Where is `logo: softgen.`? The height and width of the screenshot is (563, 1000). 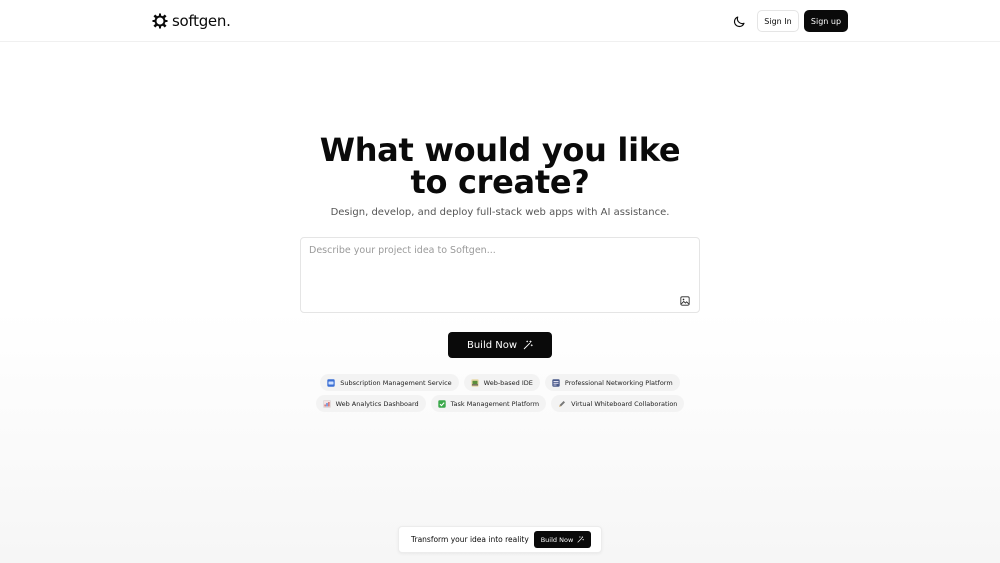
logo: softgen. is located at coordinates (191, 21).